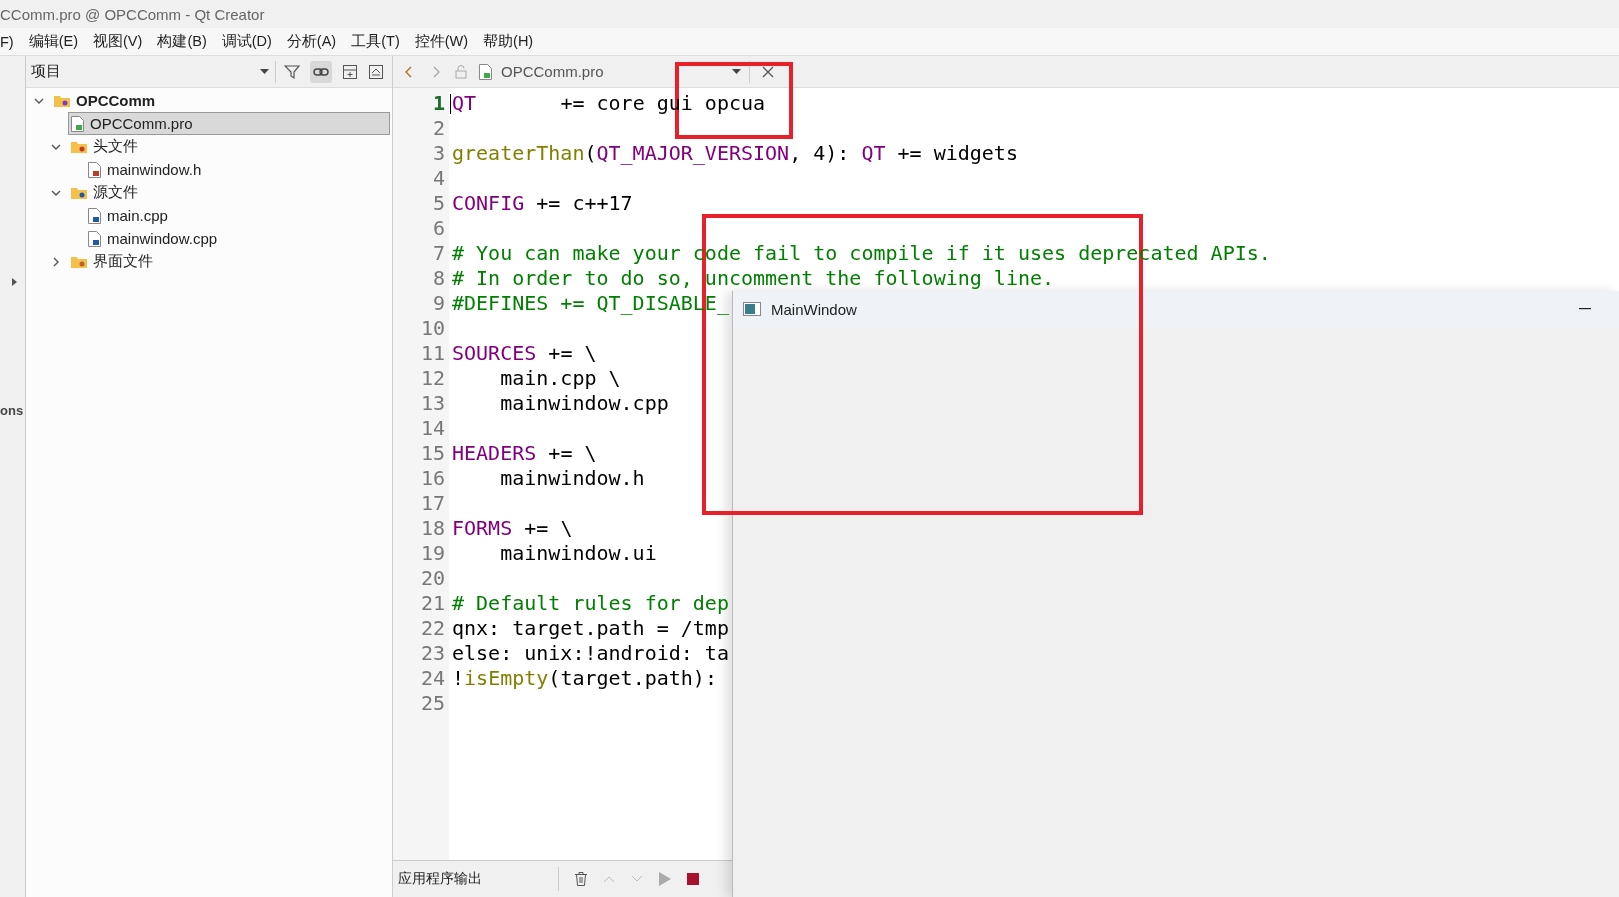  I want to click on code-line: HEADERS += \, so click(524, 453).